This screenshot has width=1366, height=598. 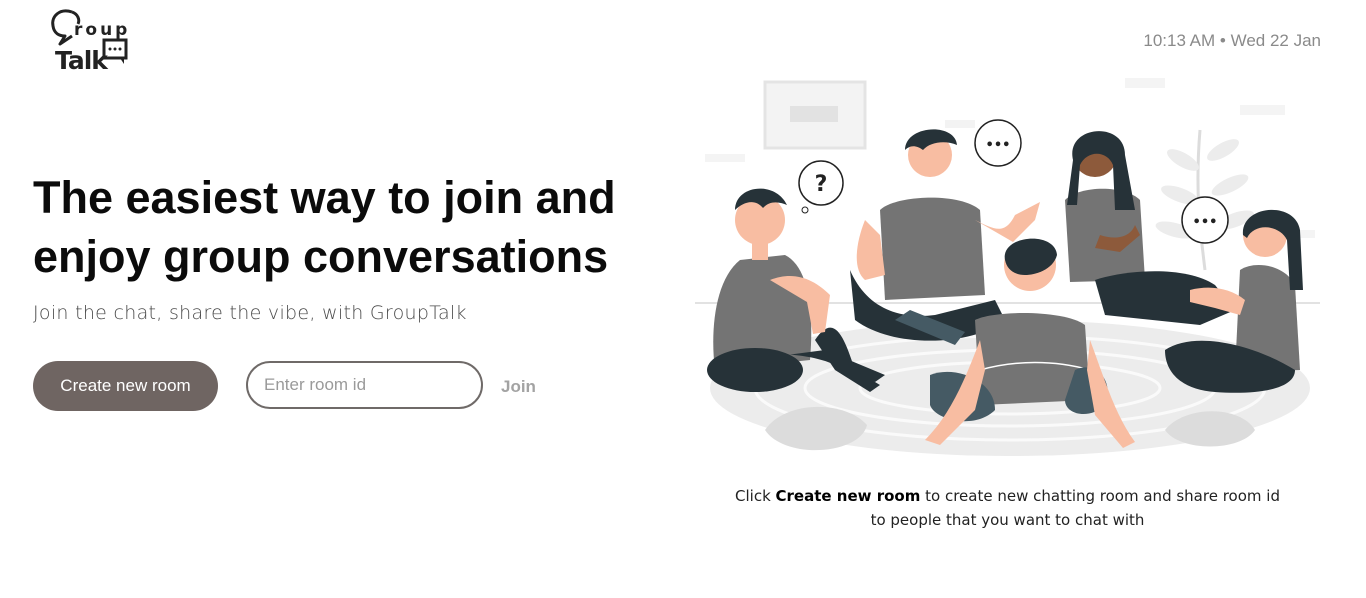 What do you see at coordinates (102, 30) in the screenshot?
I see `logo-word-group: roup` at bounding box center [102, 30].